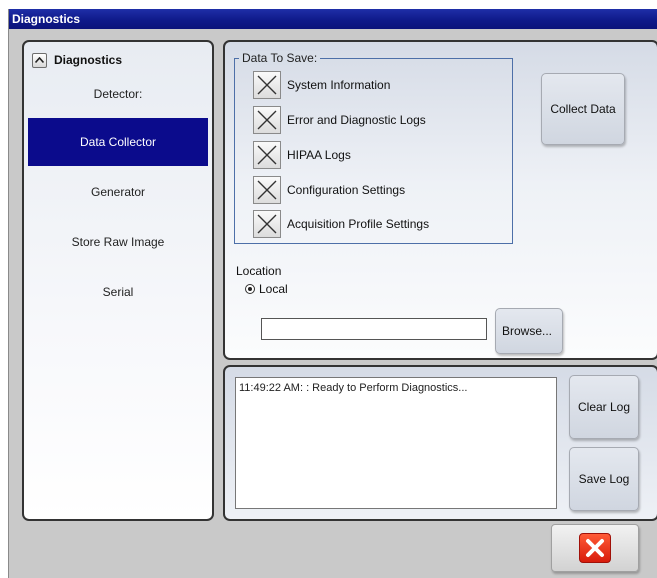  What do you see at coordinates (118, 242) in the screenshot?
I see `nav-item-store-raw-image: Store Raw Image` at bounding box center [118, 242].